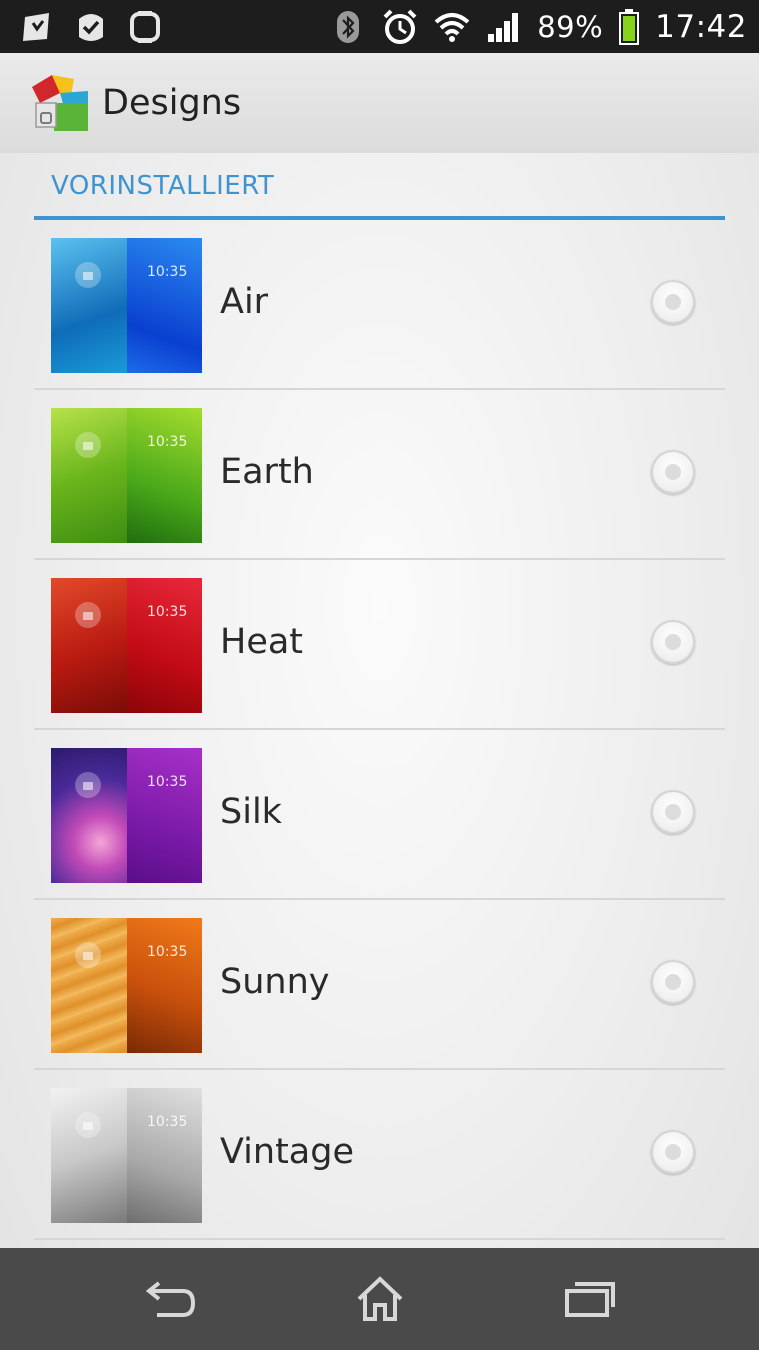 The width and height of the screenshot is (759, 1350). What do you see at coordinates (504, 27) in the screenshot?
I see `signal-icon` at bounding box center [504, 27].